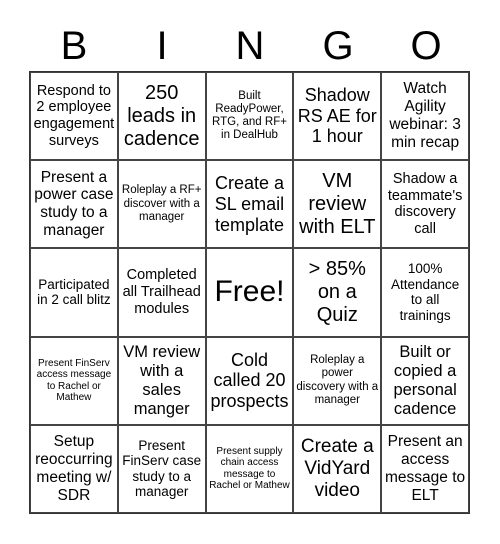 The width and height of the screenshot is (500, 544). I want to click on bingo-cell: 250 leads in cadence, so click(161, 116).